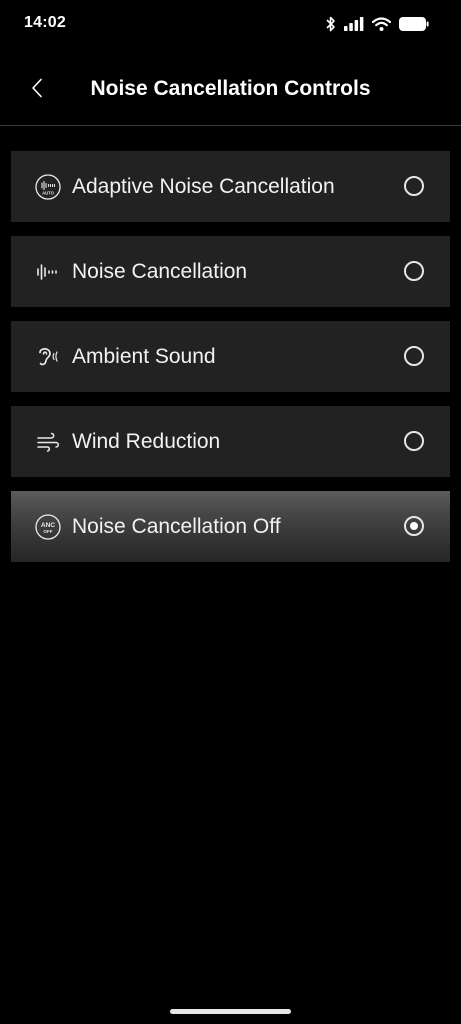 The image size is (461, 1024). Describe the element at coordinates (146, 441) in the screenshot. I see `option-label: Wind Reduction` at that location.